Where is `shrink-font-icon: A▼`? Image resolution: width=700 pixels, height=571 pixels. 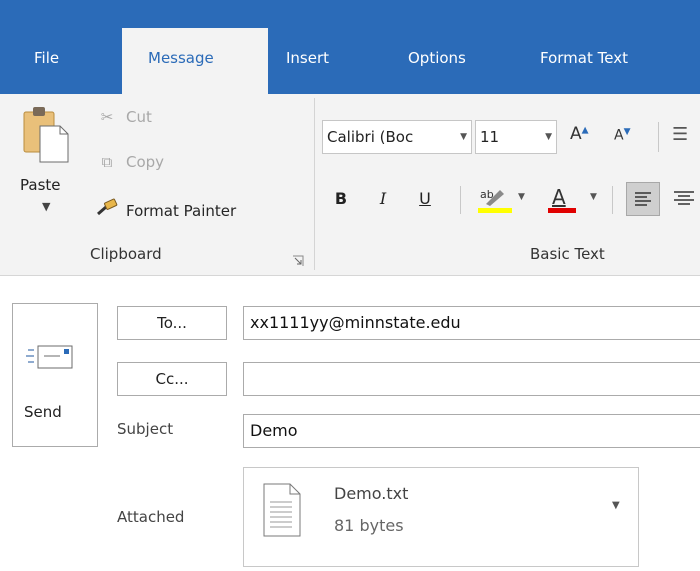
shrink-font-icon: A▼ is located at coordinates (622, 135).